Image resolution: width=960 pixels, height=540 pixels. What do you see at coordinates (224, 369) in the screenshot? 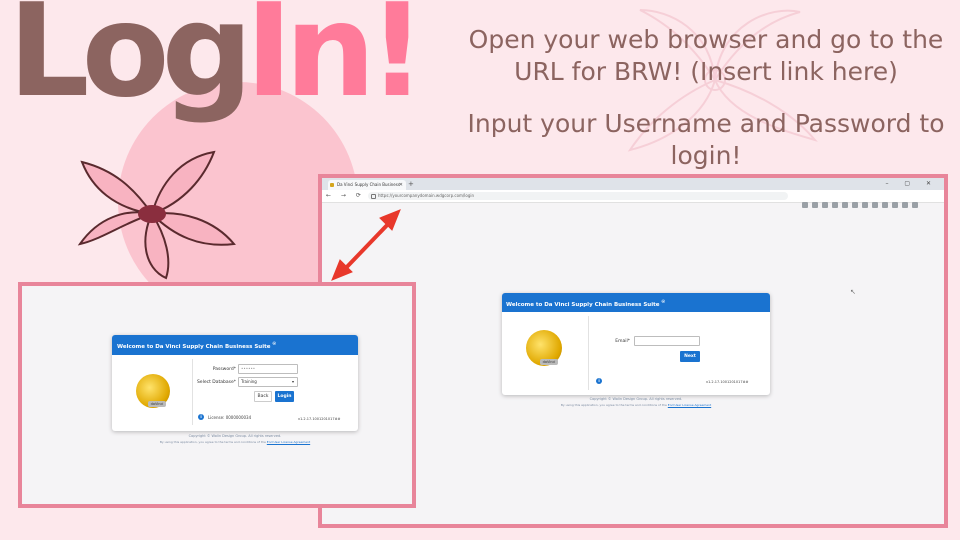
I see `password-label: Password*` at bounding box center [224, 369].